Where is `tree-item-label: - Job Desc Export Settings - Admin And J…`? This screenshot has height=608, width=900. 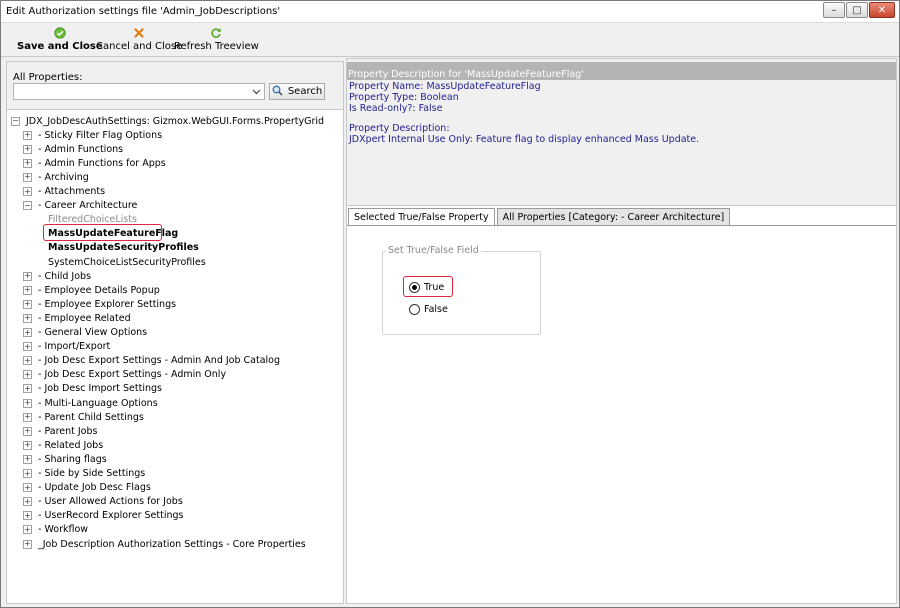 tree-item-label: - Job Desc Export Settings - Admin And J… is located at coordinates (159, 361).